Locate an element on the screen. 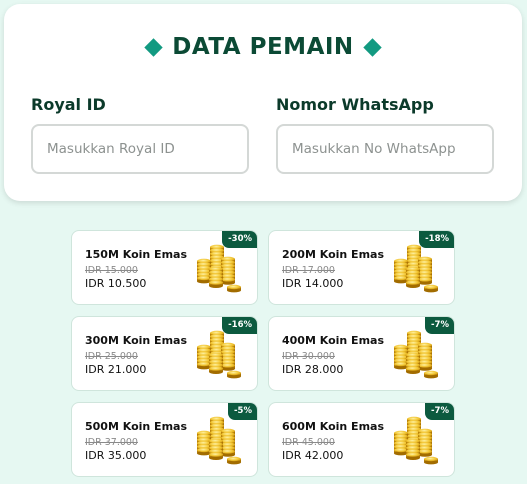 The image size is (527, 484). product-price: IDR 21.000 is located at coordinates (116, 369).